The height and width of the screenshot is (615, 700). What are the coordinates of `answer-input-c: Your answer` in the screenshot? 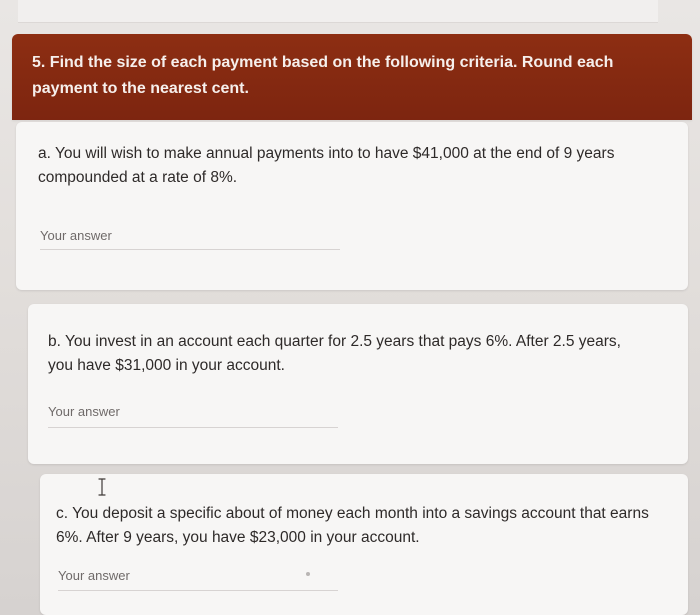 It's located at (94, 575).